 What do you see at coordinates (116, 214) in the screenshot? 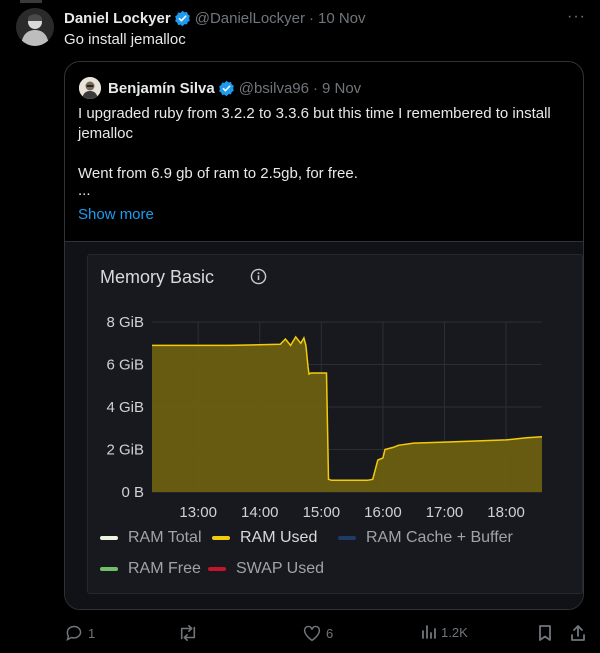
I see `show-more-link: Show more` at bounding box center [116, 214].